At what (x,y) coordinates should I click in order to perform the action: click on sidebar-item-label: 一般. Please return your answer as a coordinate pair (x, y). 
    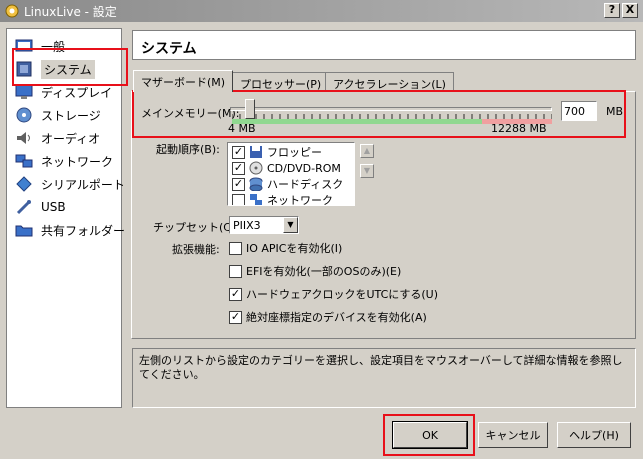
    Looking at the image, I should click on (53, 46).